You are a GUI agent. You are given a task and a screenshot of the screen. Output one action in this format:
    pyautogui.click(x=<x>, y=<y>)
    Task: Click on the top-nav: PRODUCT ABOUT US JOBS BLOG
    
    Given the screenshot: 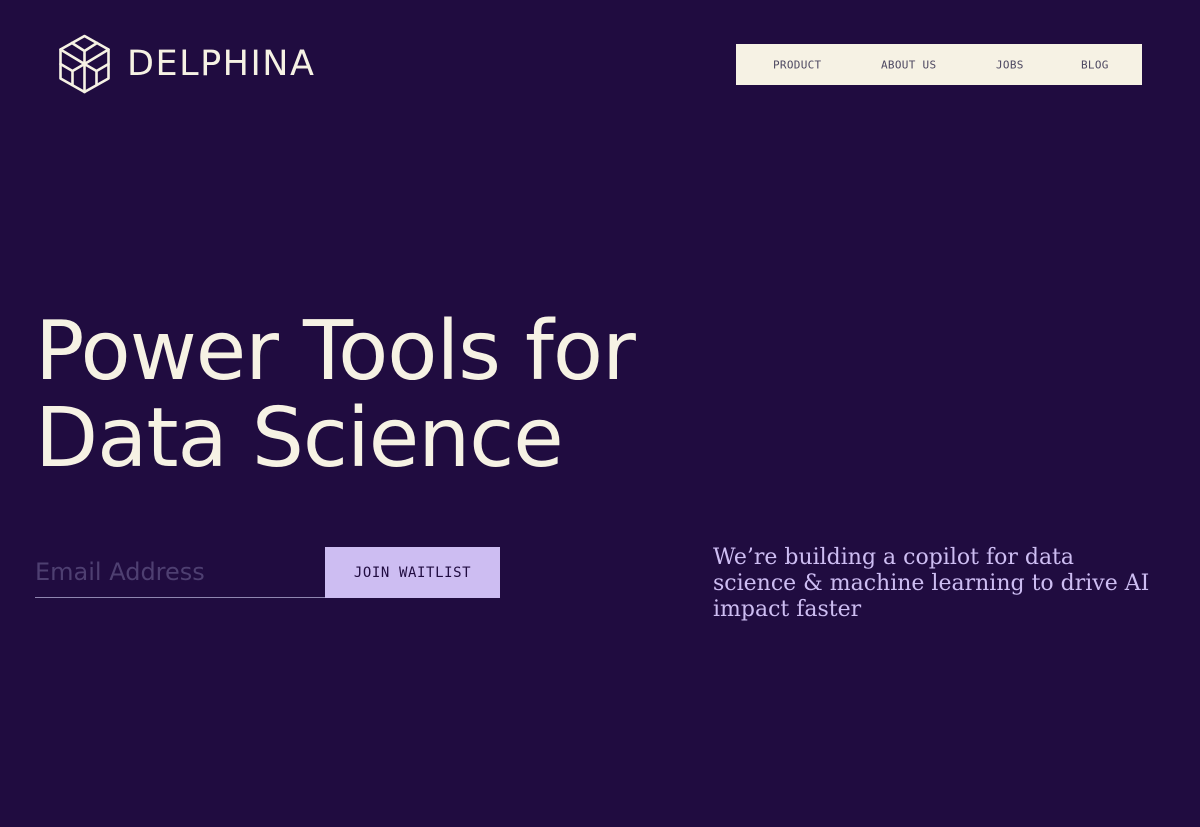 What is the action you would take?
    pyautogui.click(x=939, y=64)
    